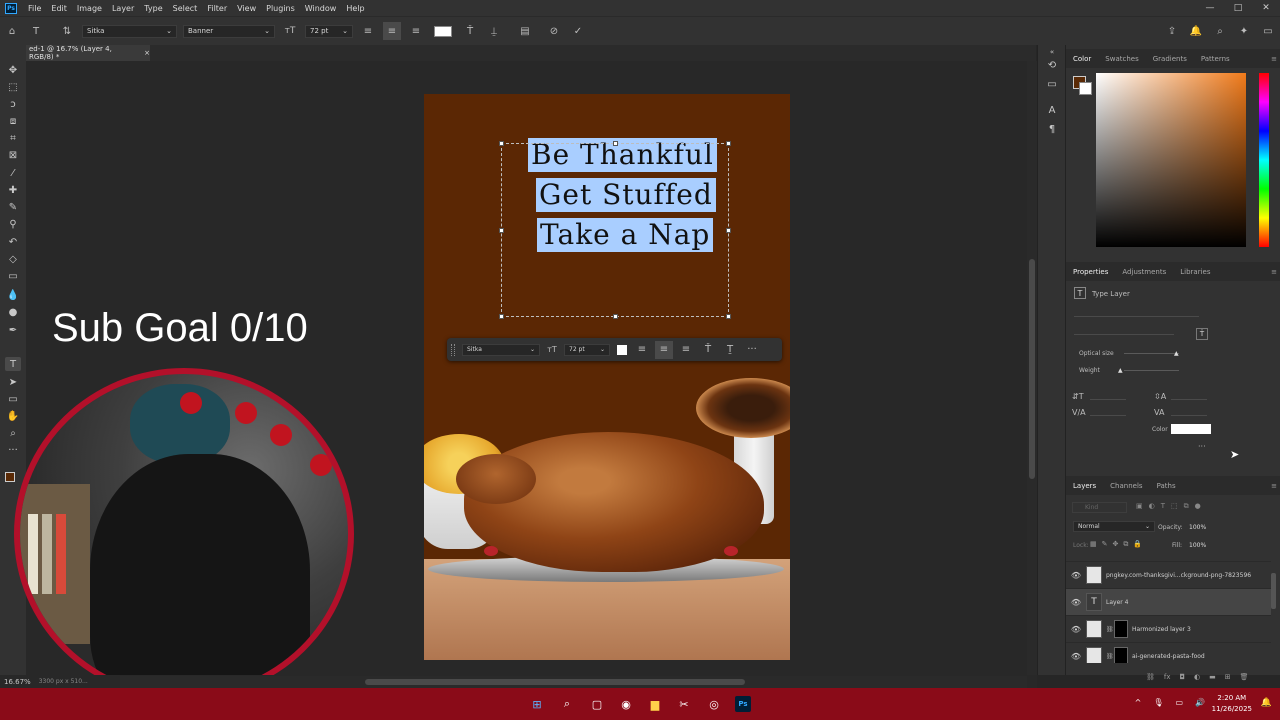 This screenshot has width=1280, height=720. Describe the element at coordinates (1168, 601) in the screenshot. I see `layer-row: 👁 T Layer 4` at that location.